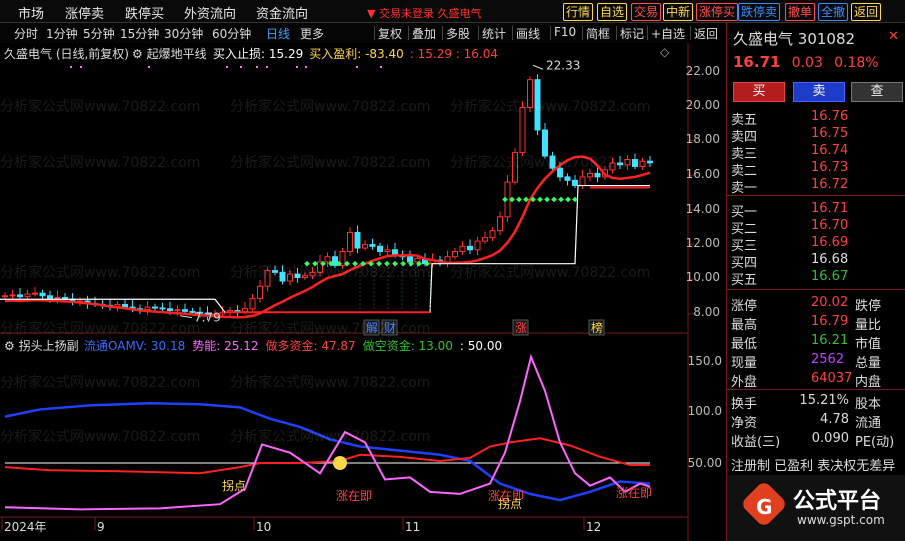  I want to click on sub-y-tick-label: 150.0, so click(704, 361).